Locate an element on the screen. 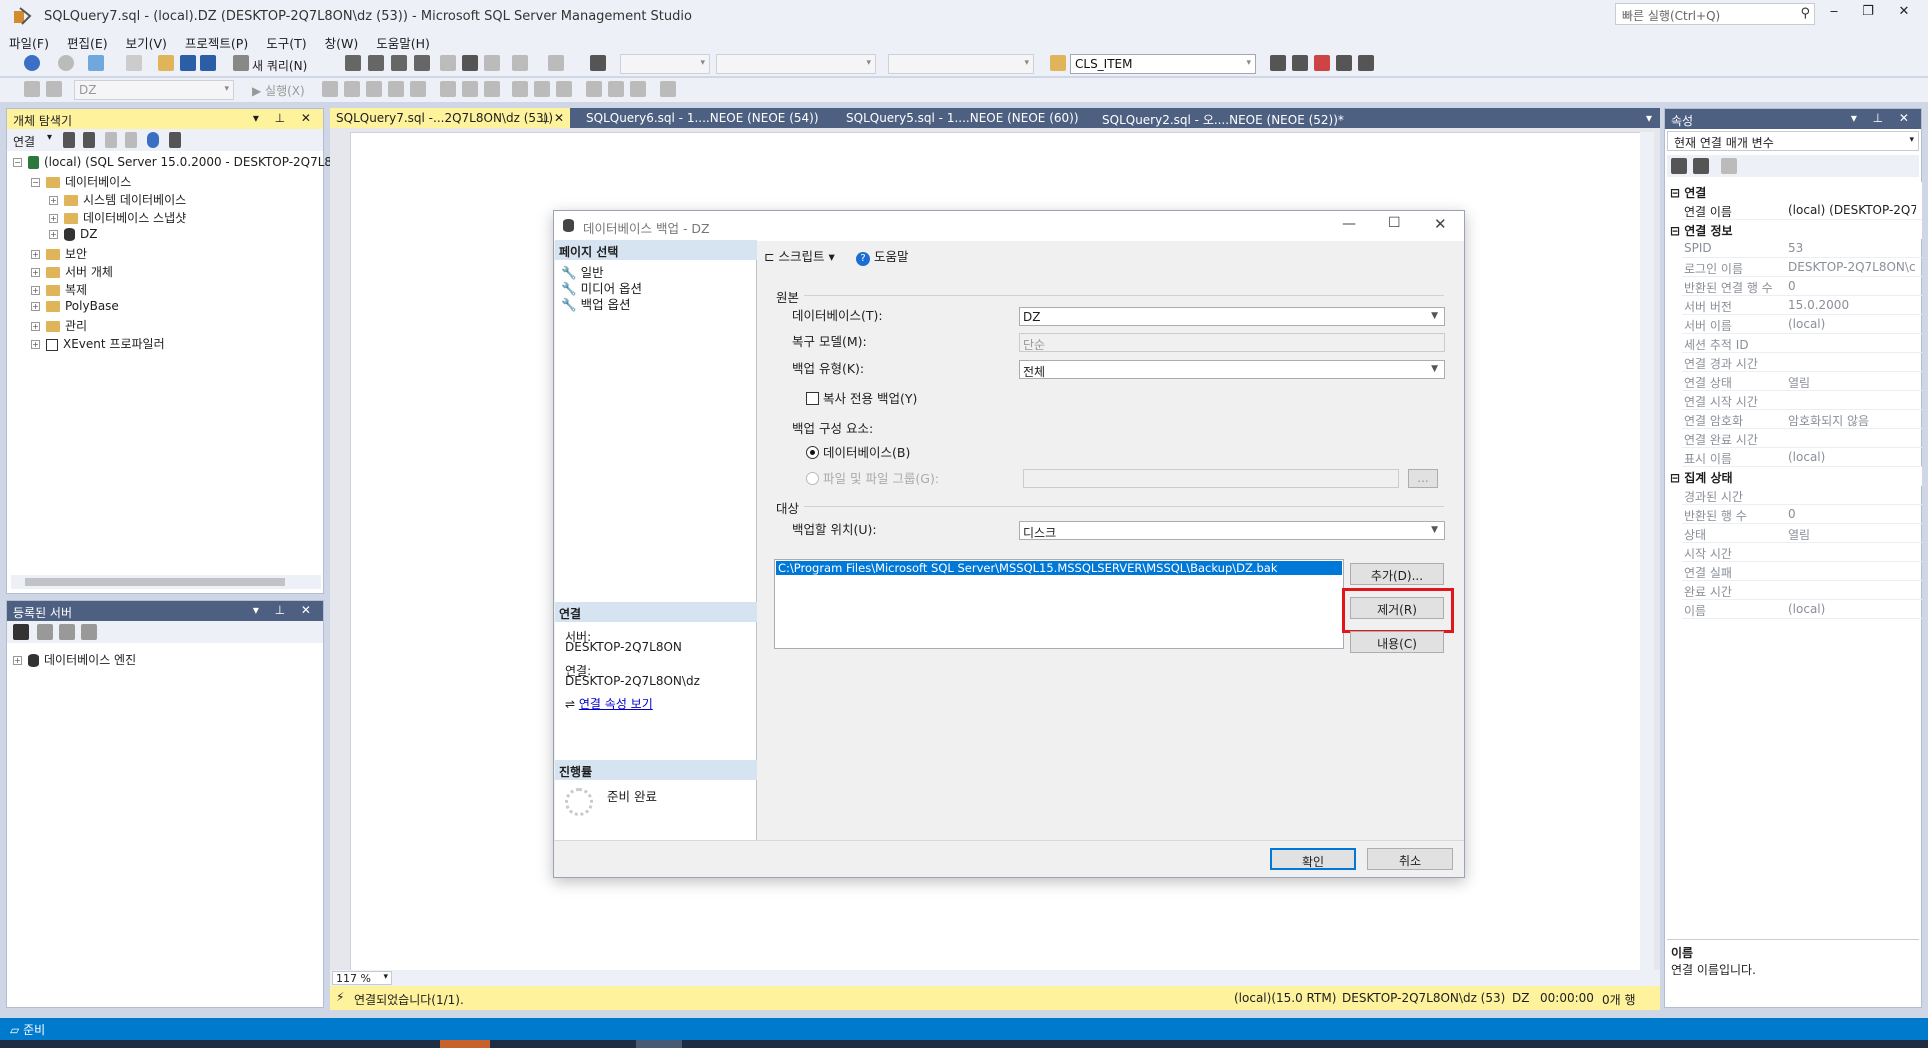  save-icon is located at coordinates (188, 63).